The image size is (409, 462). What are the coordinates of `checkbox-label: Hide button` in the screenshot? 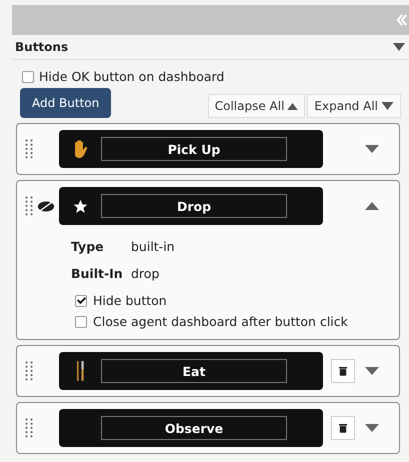 It's located at (130, 300).